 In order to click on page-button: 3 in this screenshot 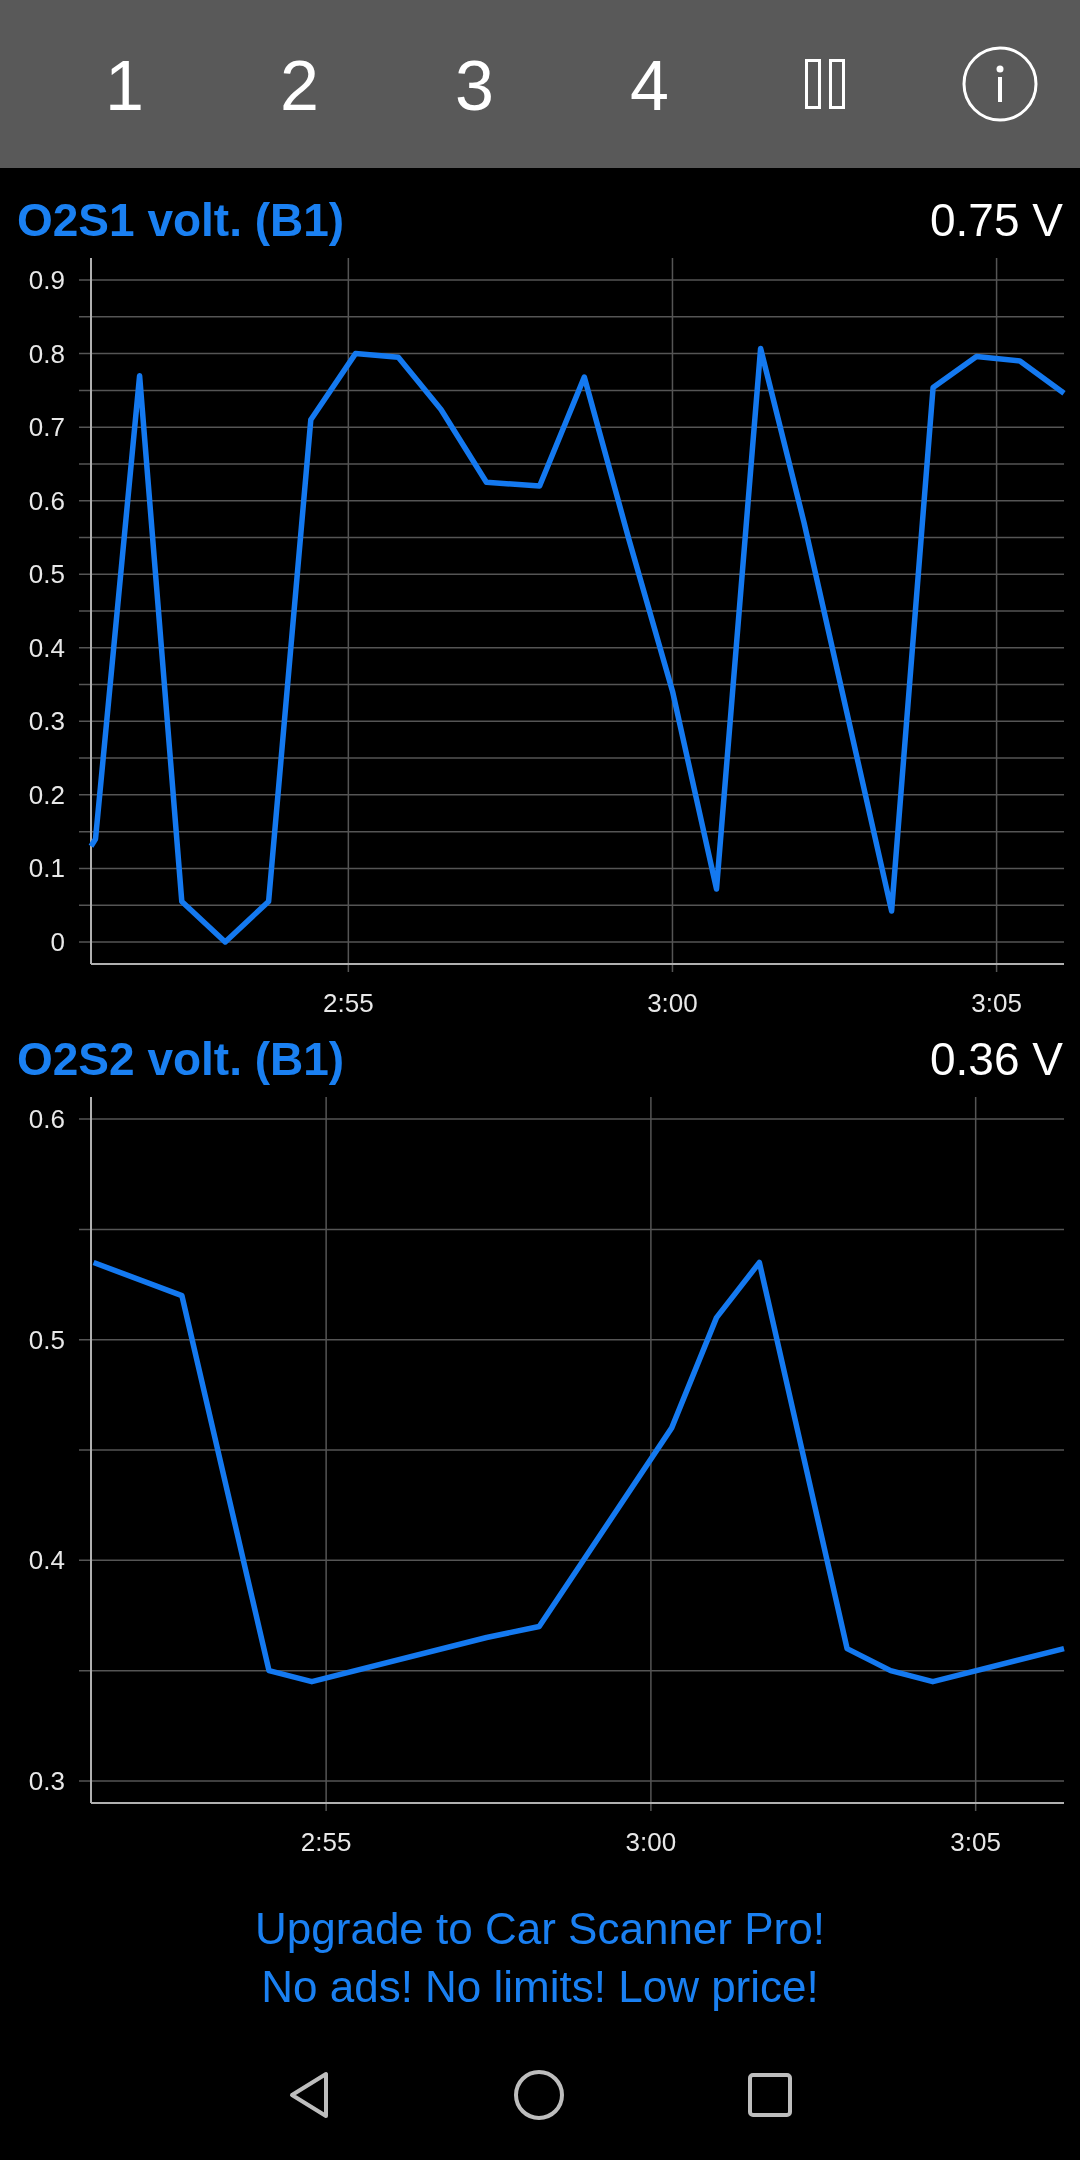, I will do `click(474, 86)`.